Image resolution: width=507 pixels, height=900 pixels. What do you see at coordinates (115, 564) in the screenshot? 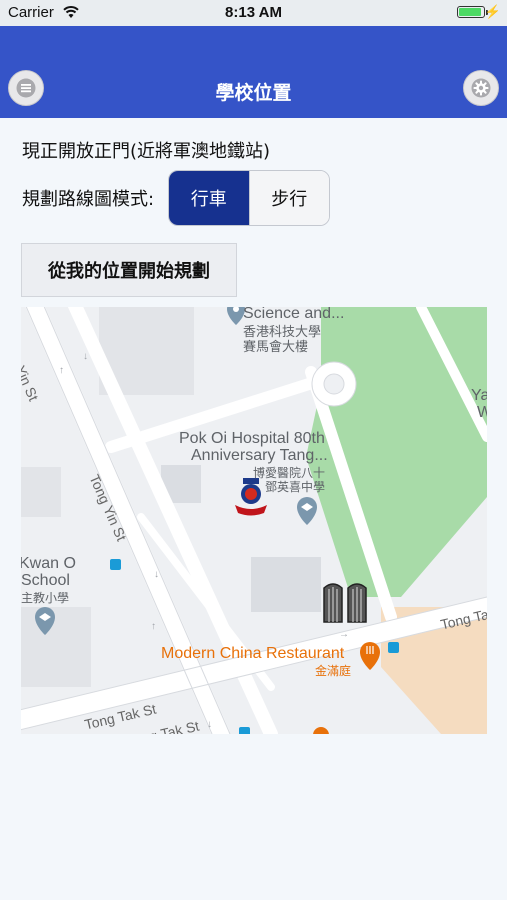
I see `bus-stop-icon` at bounding box center [115, 564].